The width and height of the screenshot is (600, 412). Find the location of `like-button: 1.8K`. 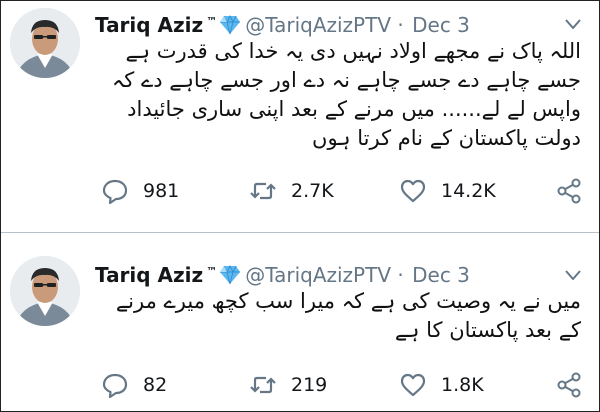

like-button: 1.8K is located at coordinates (441, 385).